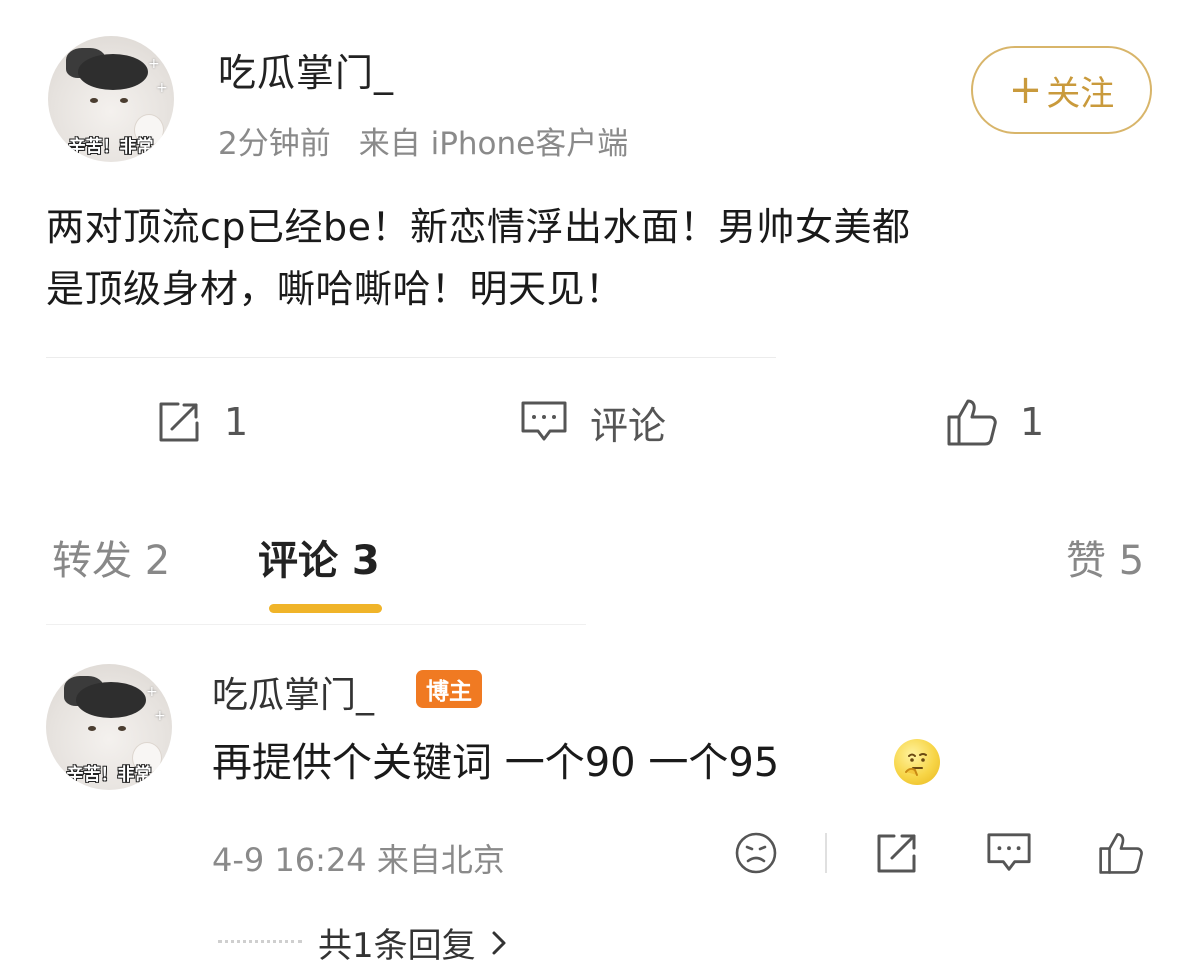 The height and width of the screenshot is (977, 1200). What do you see at coordinates (606, 258) in the screenshot?
I see `post-body: 两对顶流cp已经be！新恋情浮出水面！男帅女美都 是顶级身材，嘶哈嘶哈！明天见！` at bounding box center [606, 258].